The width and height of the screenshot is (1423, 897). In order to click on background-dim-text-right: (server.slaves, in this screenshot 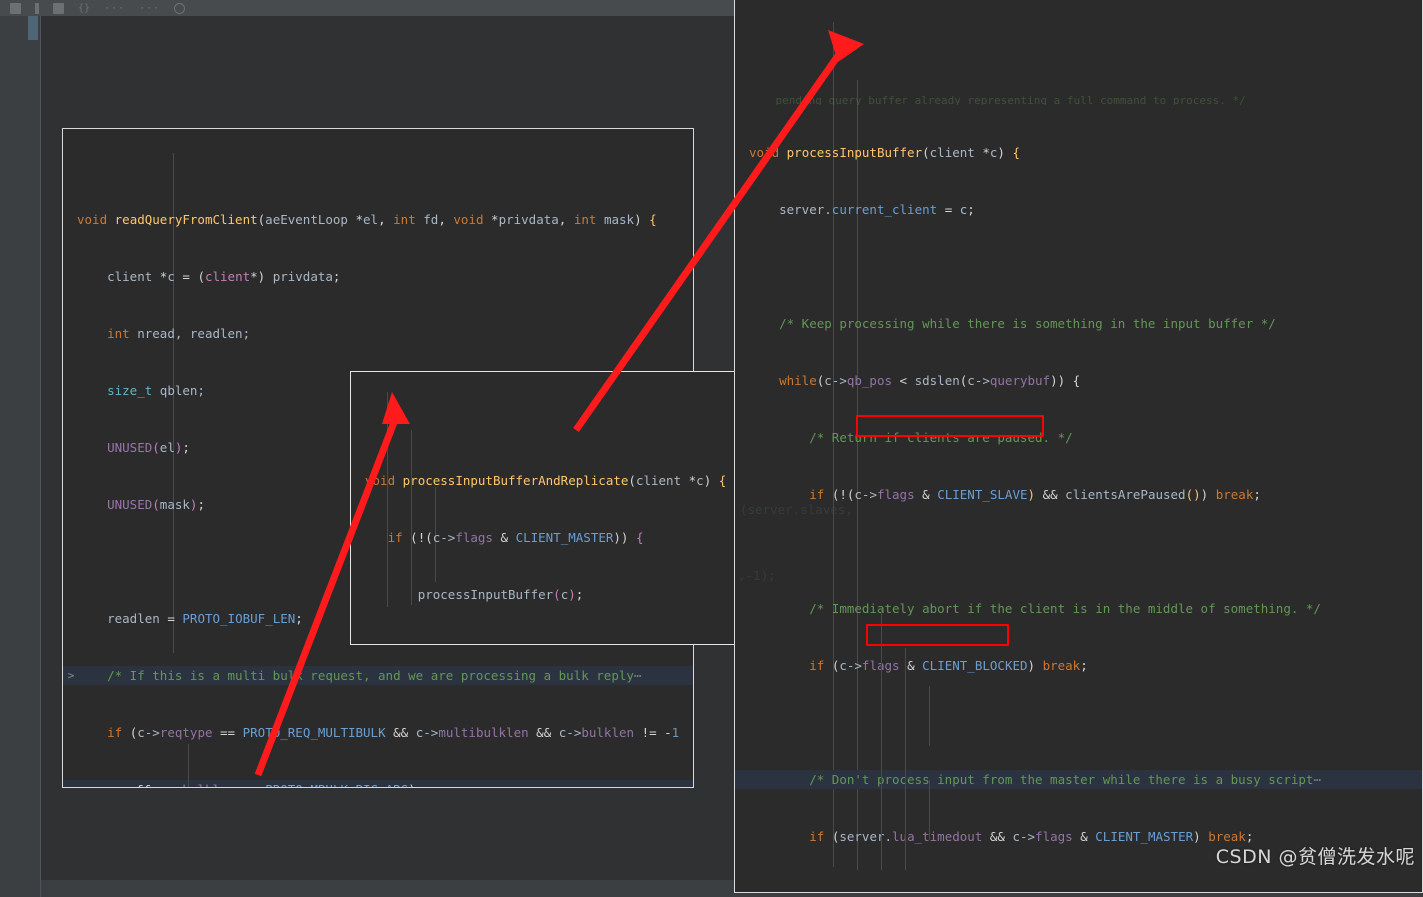, I will do `click(796, 509)`.